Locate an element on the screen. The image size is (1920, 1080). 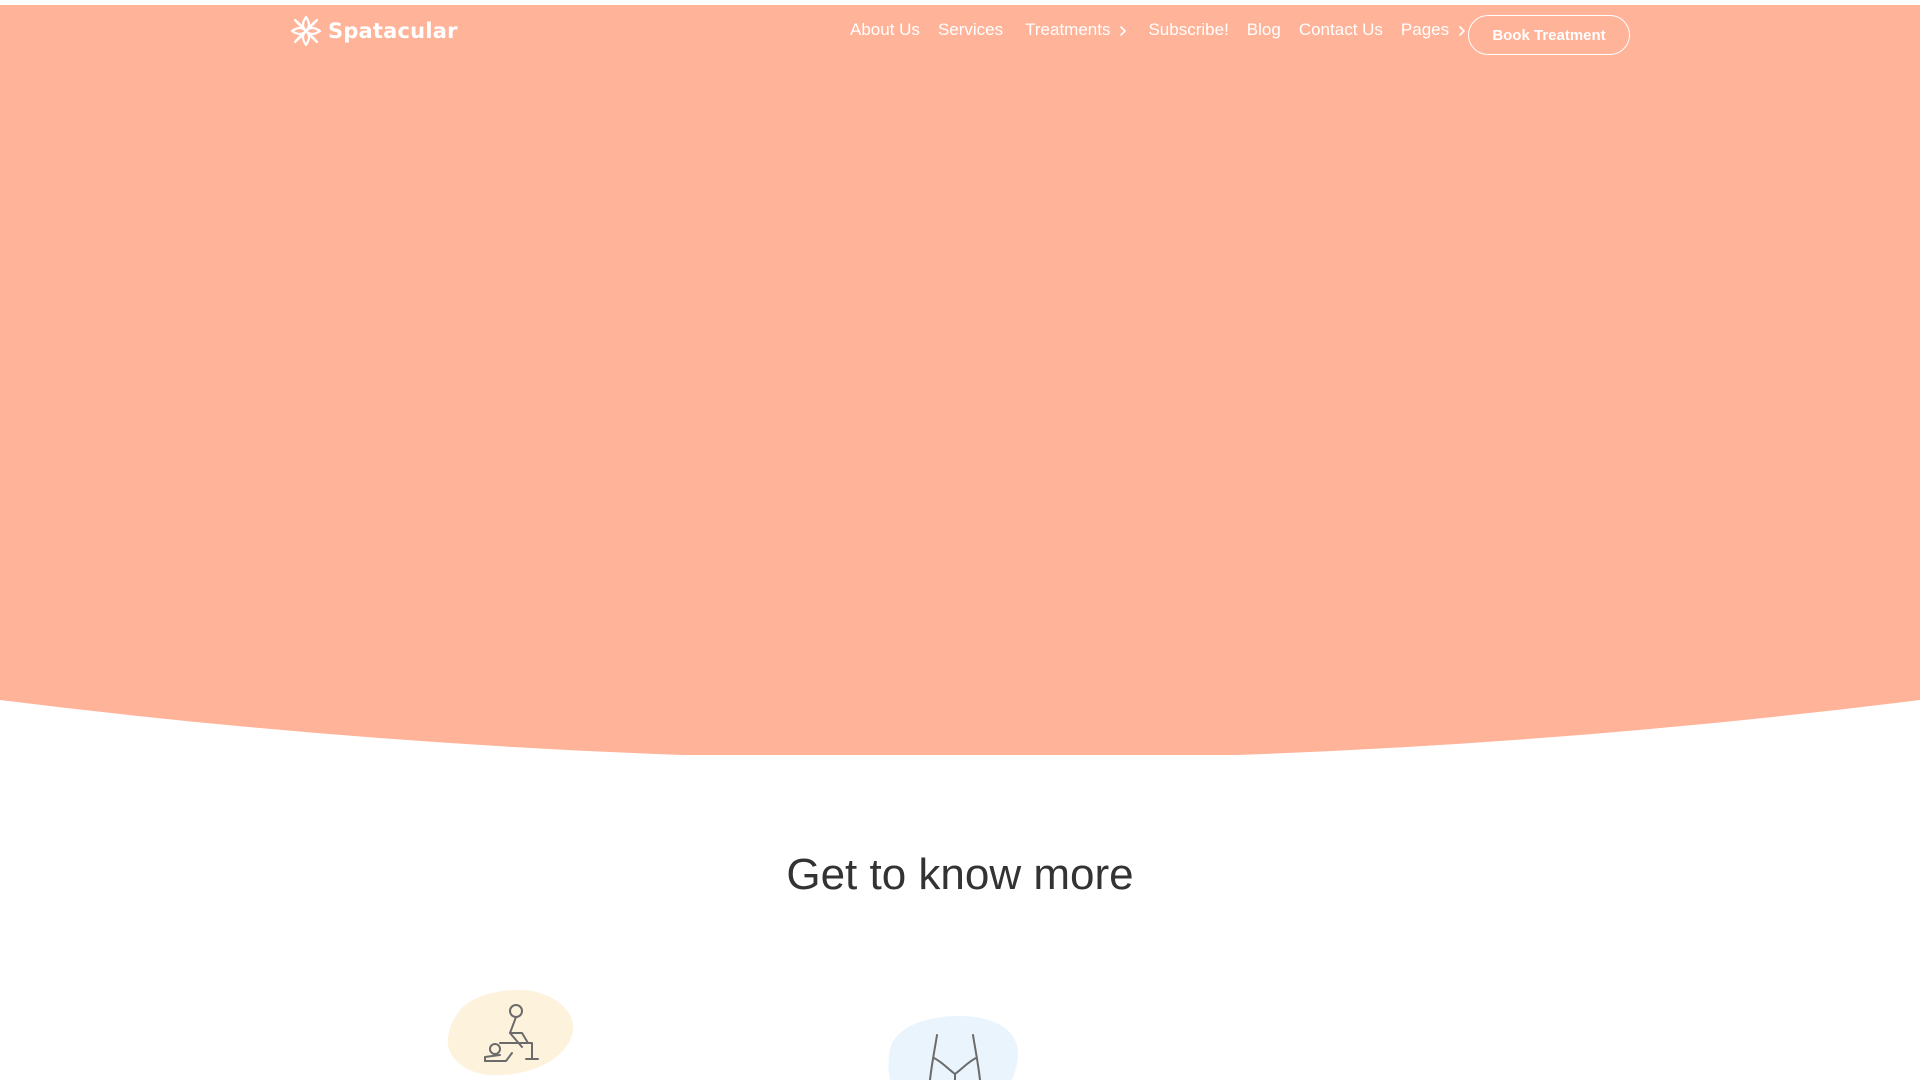
nav-item-subscribe: Subscribe! is located at coordinates (1188, 30).